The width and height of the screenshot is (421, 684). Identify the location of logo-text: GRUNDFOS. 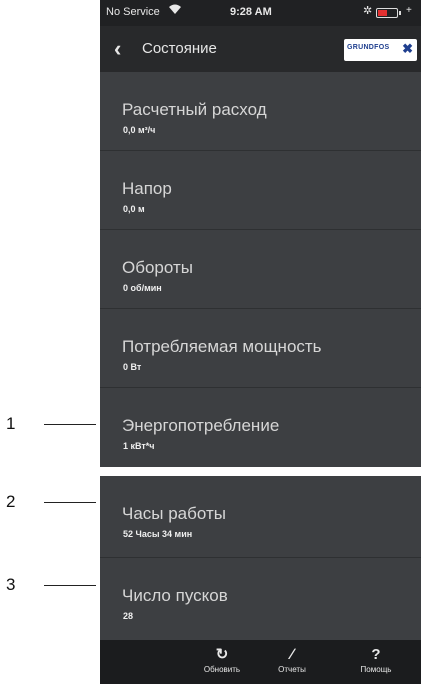
(368, 47).